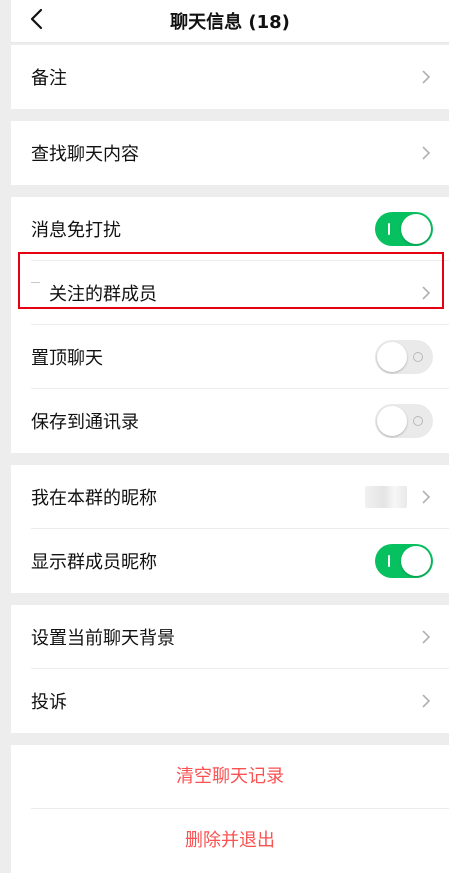  I want to click on section-background: 设置当前聊天背景 投诉, so click(230, 669).